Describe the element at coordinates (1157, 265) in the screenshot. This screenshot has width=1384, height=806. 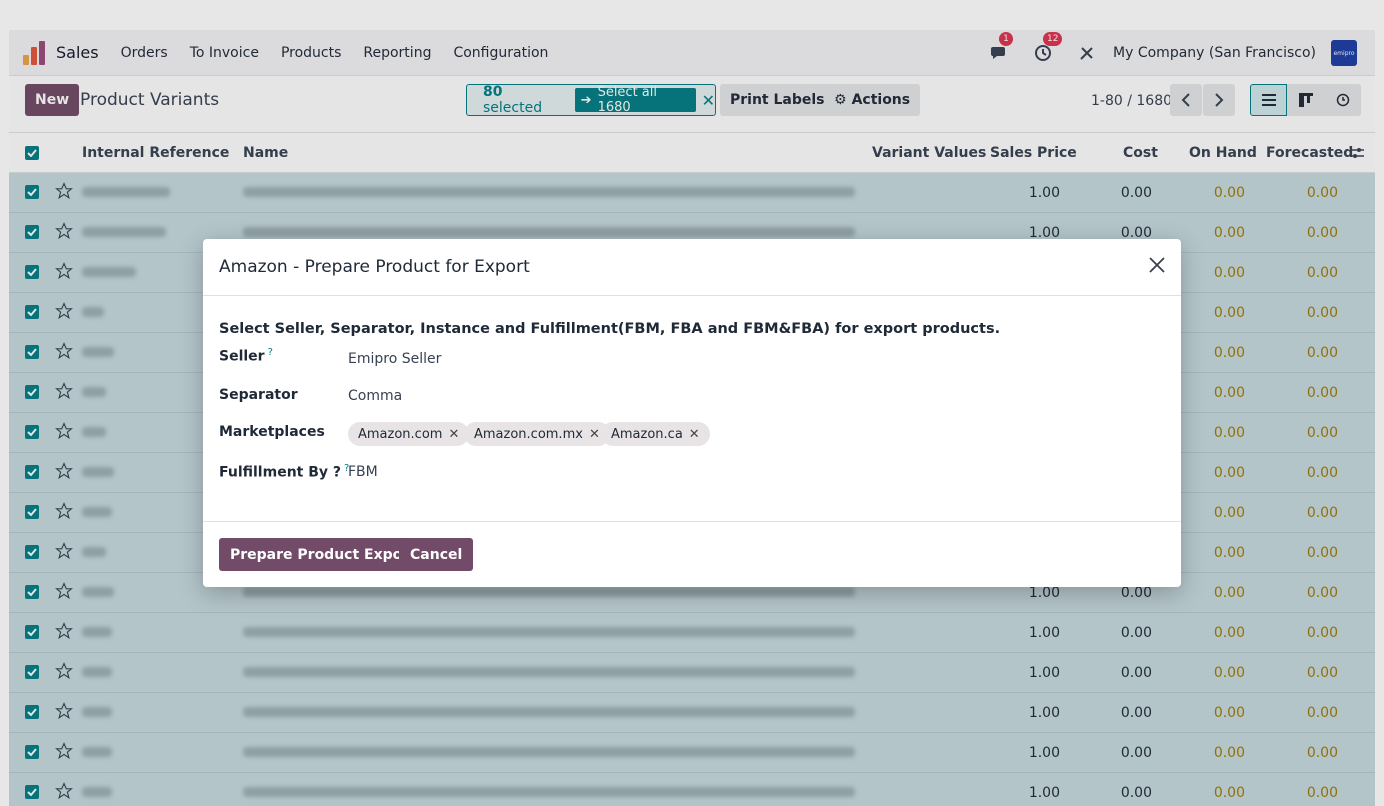
I see `close-icon` at that location.